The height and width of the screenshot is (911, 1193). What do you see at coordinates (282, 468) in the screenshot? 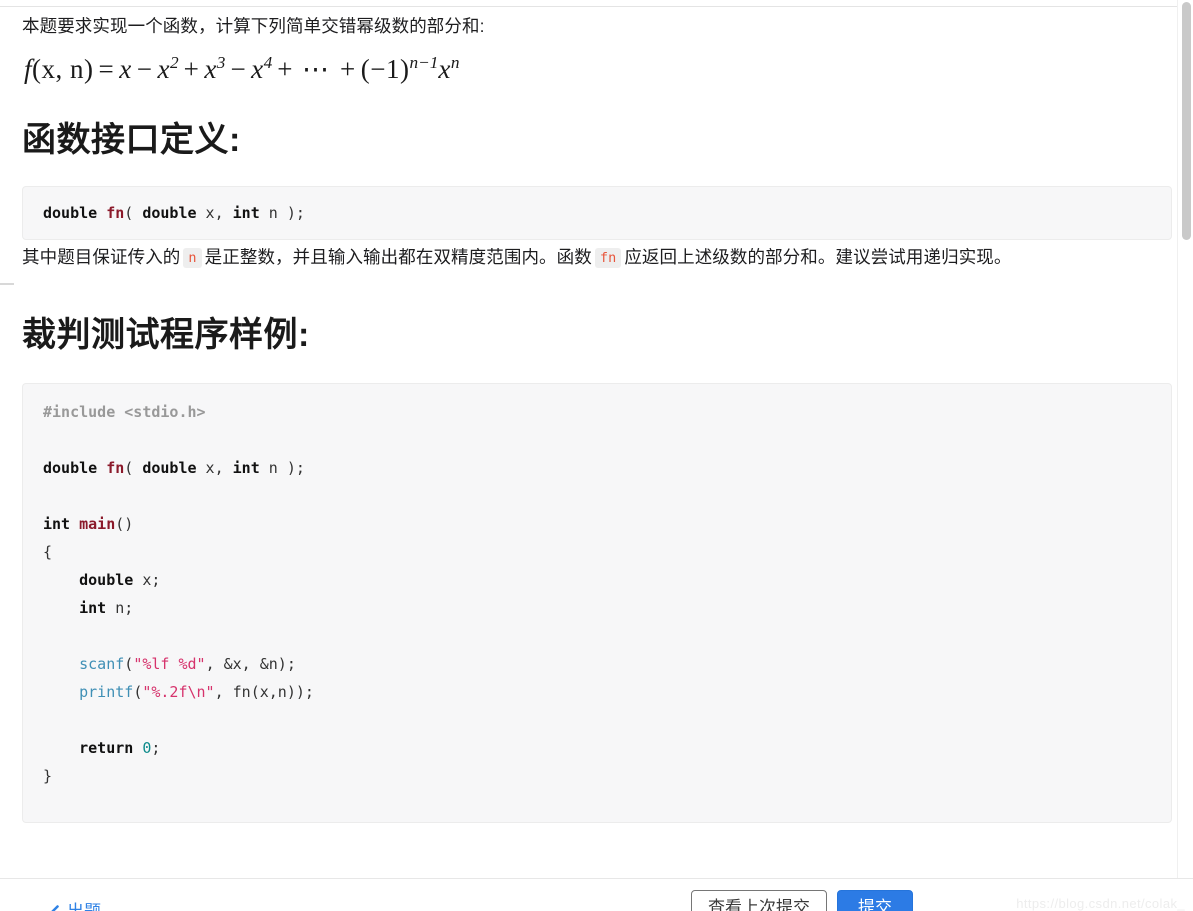
I see `token-decl-n: n );` at bounding box center [282, 468].